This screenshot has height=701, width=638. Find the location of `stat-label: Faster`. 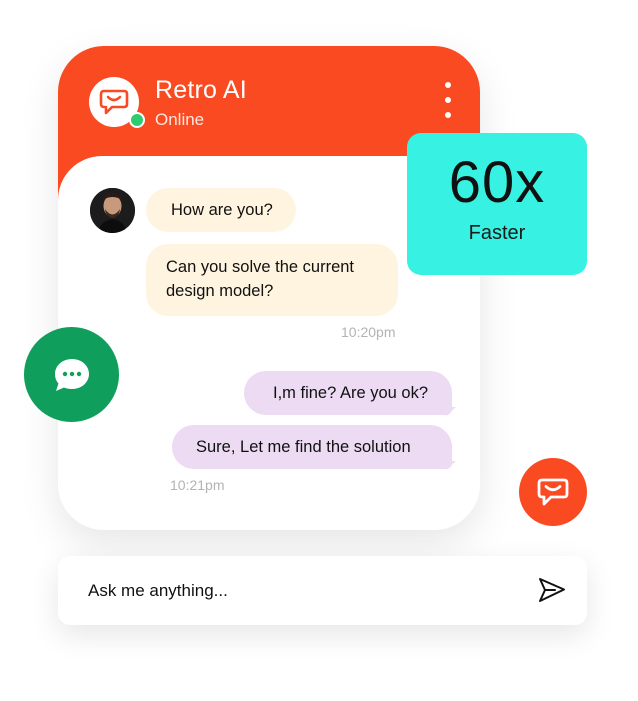

stat-label: Faster is located at coordinates (497, 233).